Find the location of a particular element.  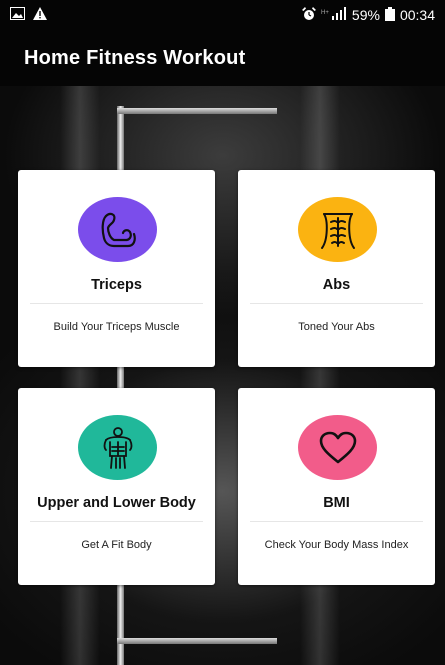

card-subtitle: Check Your Body Mass Index is located at coordinates (336, 545).